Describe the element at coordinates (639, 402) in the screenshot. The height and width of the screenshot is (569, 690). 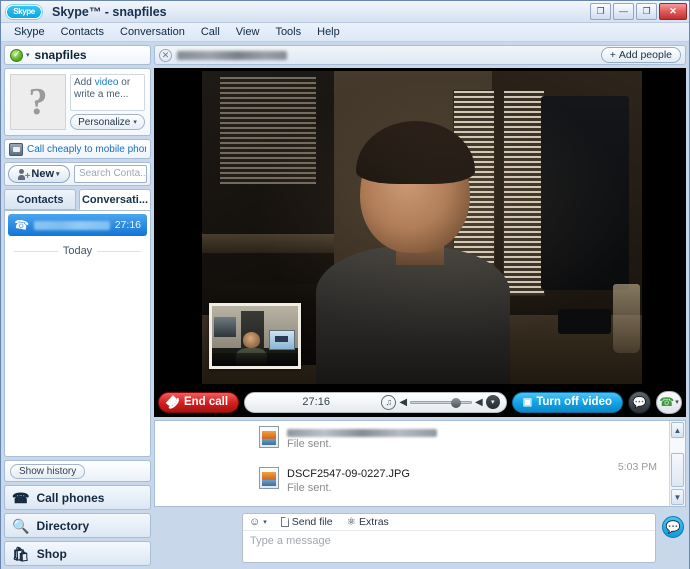
I see `chat-bubble-icon-button: 💬` at that location.